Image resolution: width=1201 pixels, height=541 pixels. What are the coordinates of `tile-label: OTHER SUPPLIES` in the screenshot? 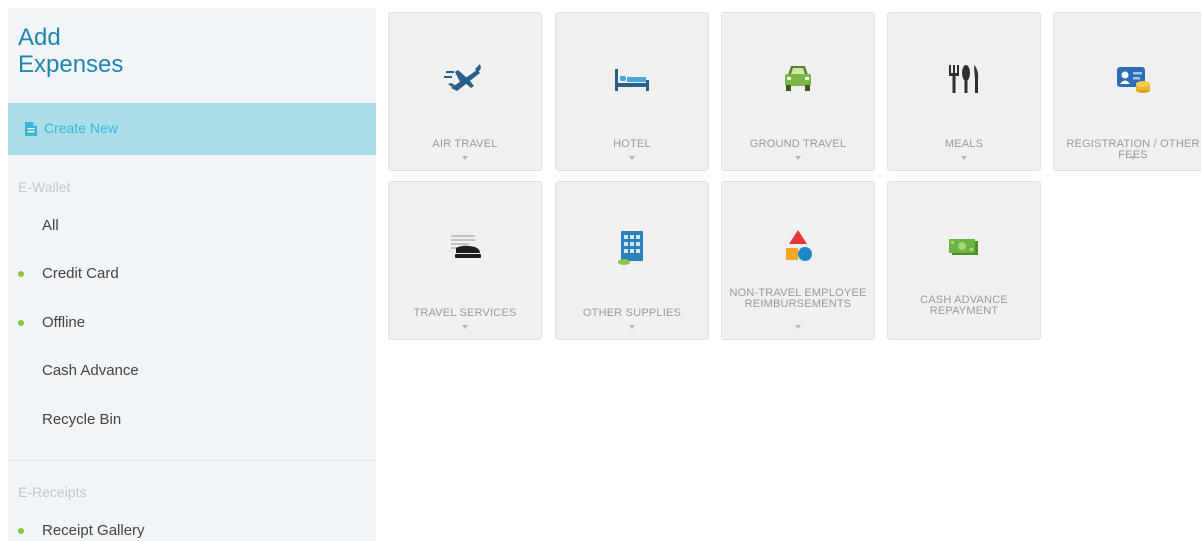 It's located at (632, 313).